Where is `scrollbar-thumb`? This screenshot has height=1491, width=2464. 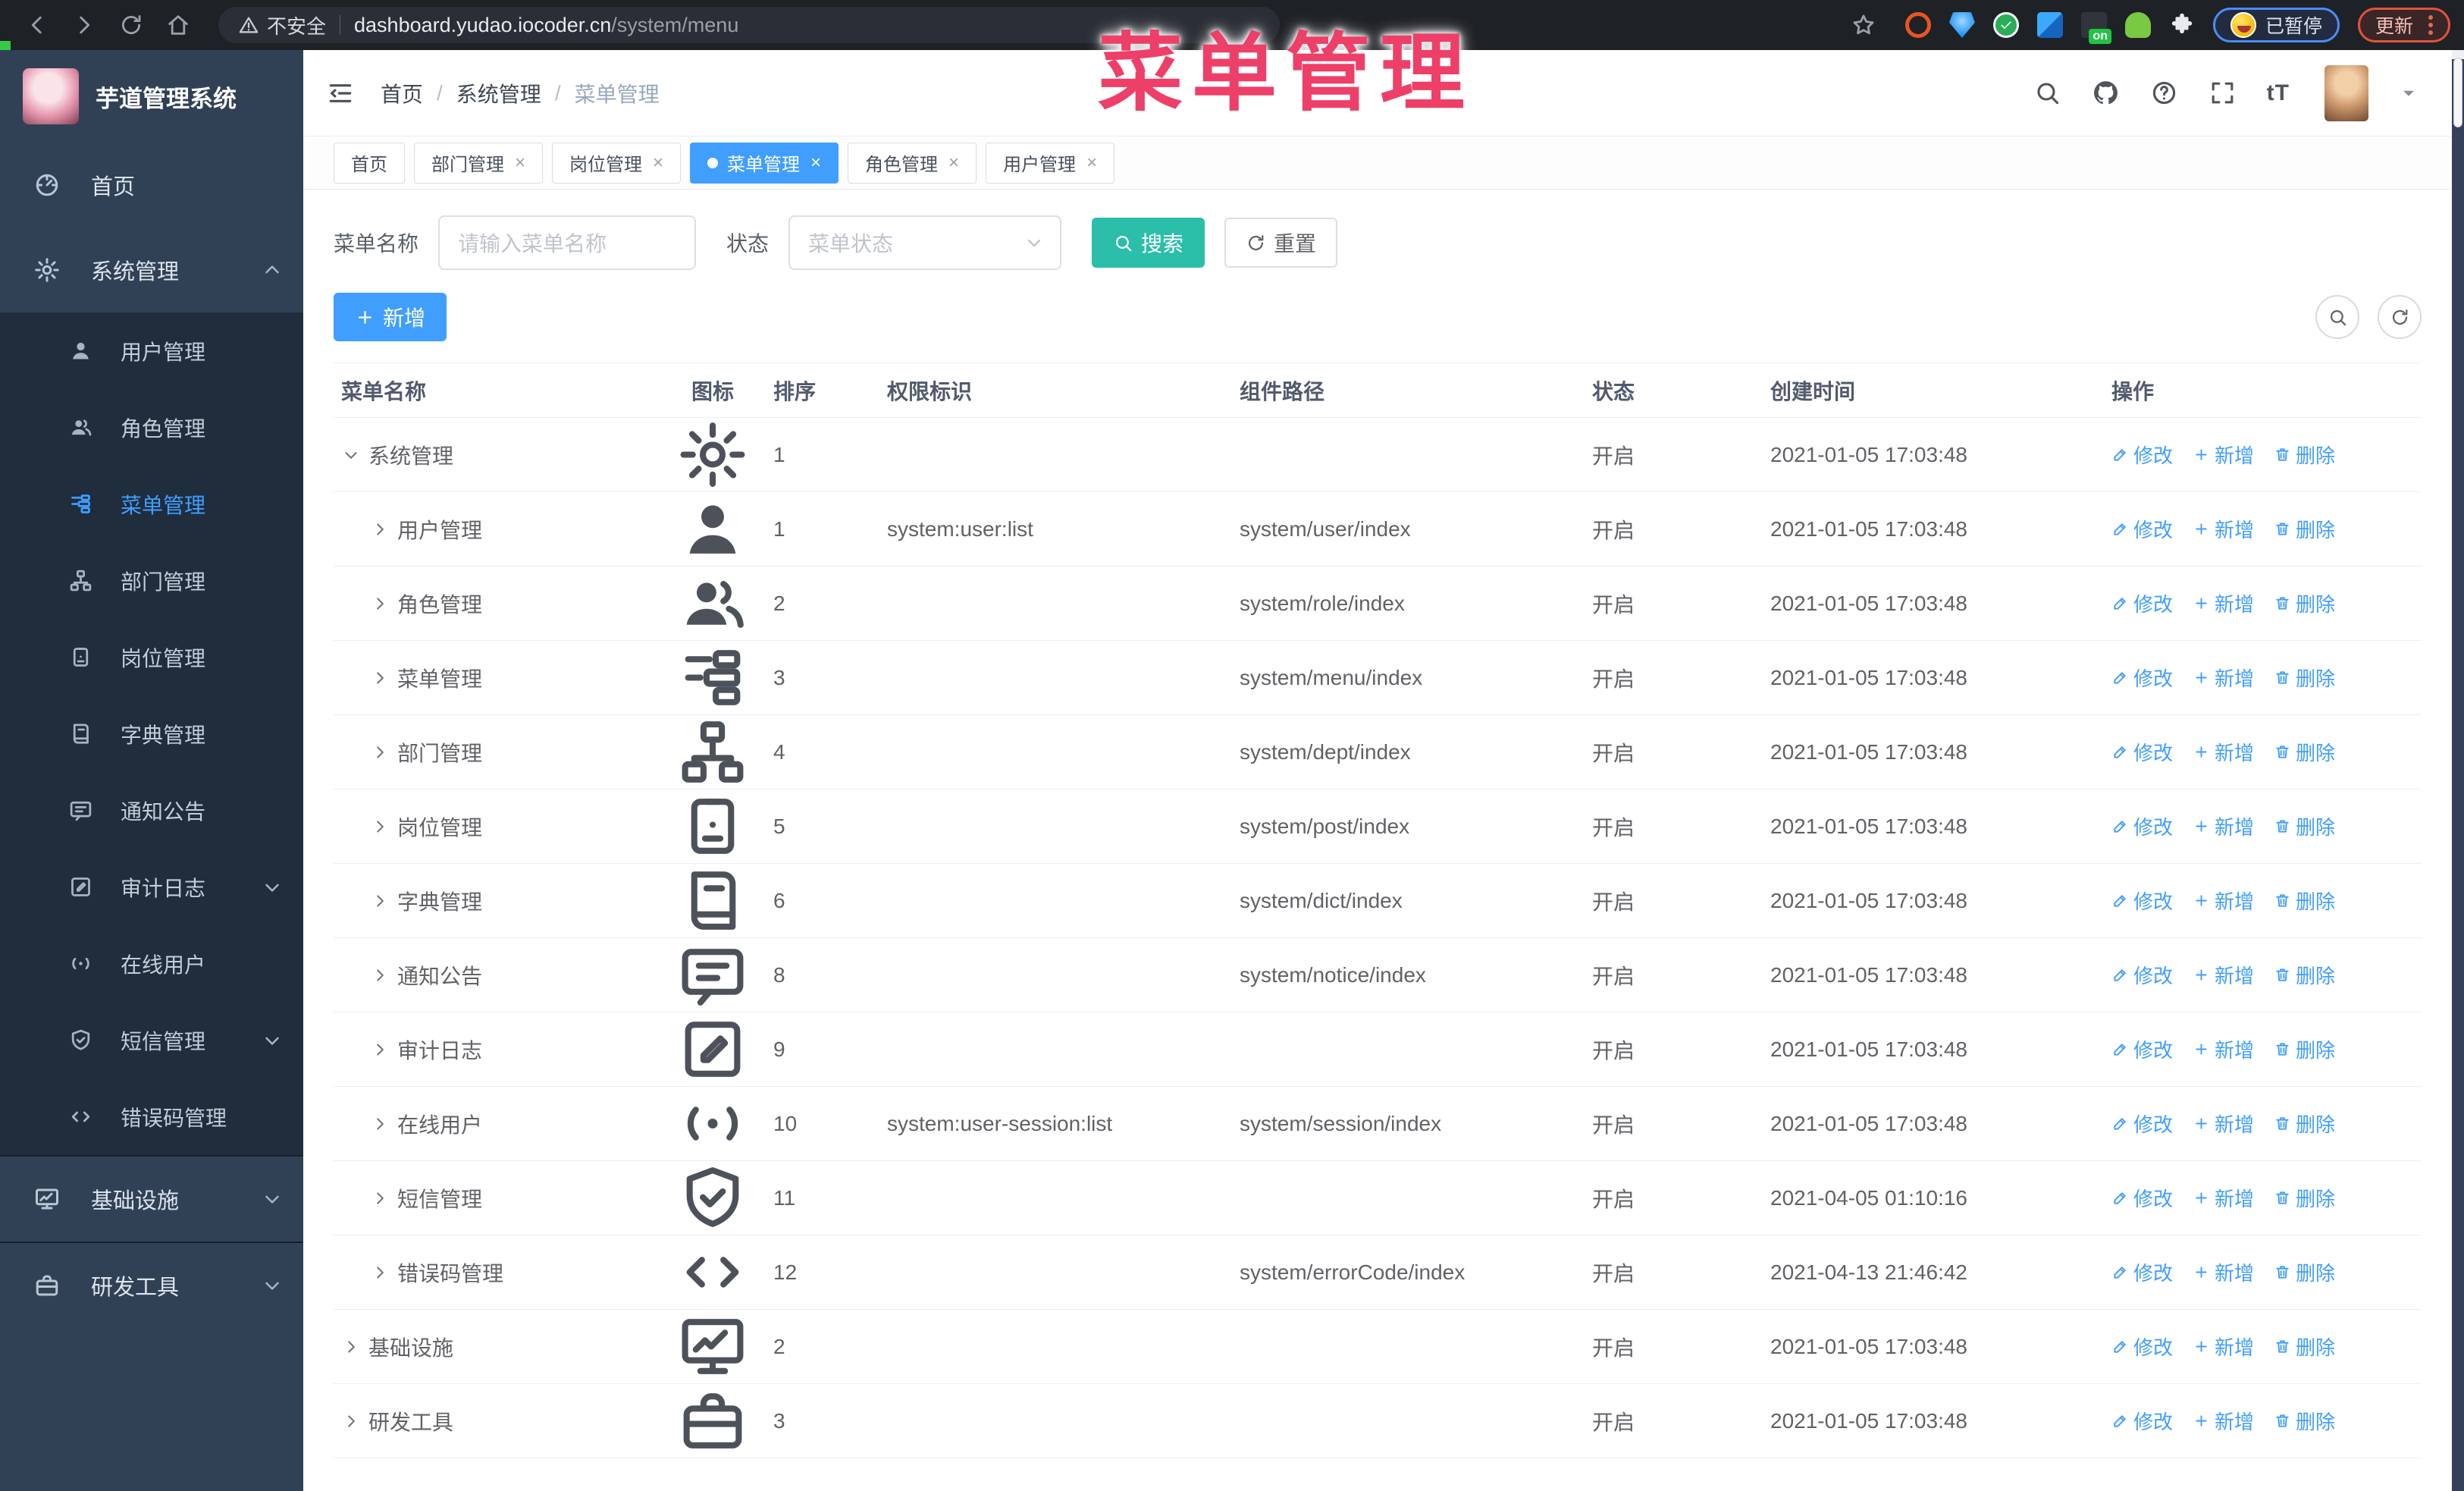
scrollbar-thumb is located at coordinates (2458, 92).